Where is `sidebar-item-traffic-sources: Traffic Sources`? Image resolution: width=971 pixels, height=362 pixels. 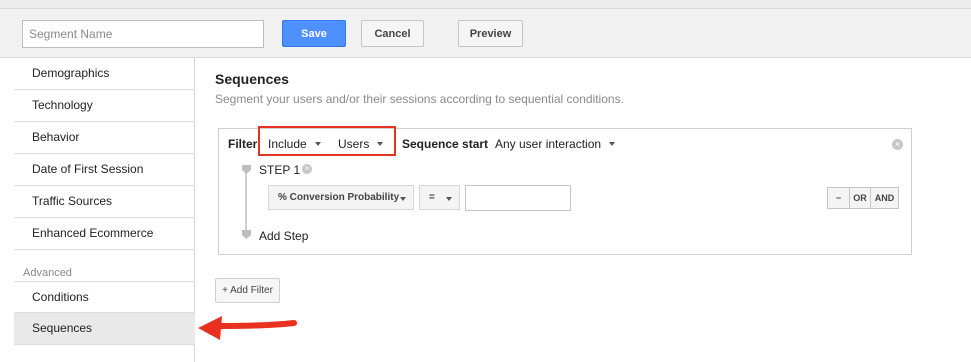 sidebar-item-traffic-sources: Traffic Sources is located at coordinates (104, 202).